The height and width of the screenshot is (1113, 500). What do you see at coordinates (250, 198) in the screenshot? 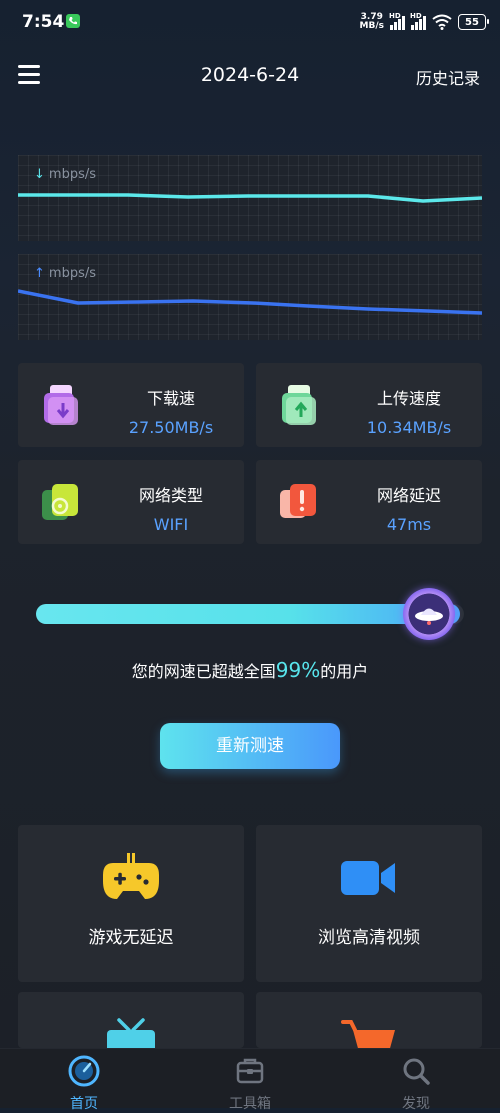
I see `download-speed-graph: ↓ mbps/s` at bounding box center [250, 198].